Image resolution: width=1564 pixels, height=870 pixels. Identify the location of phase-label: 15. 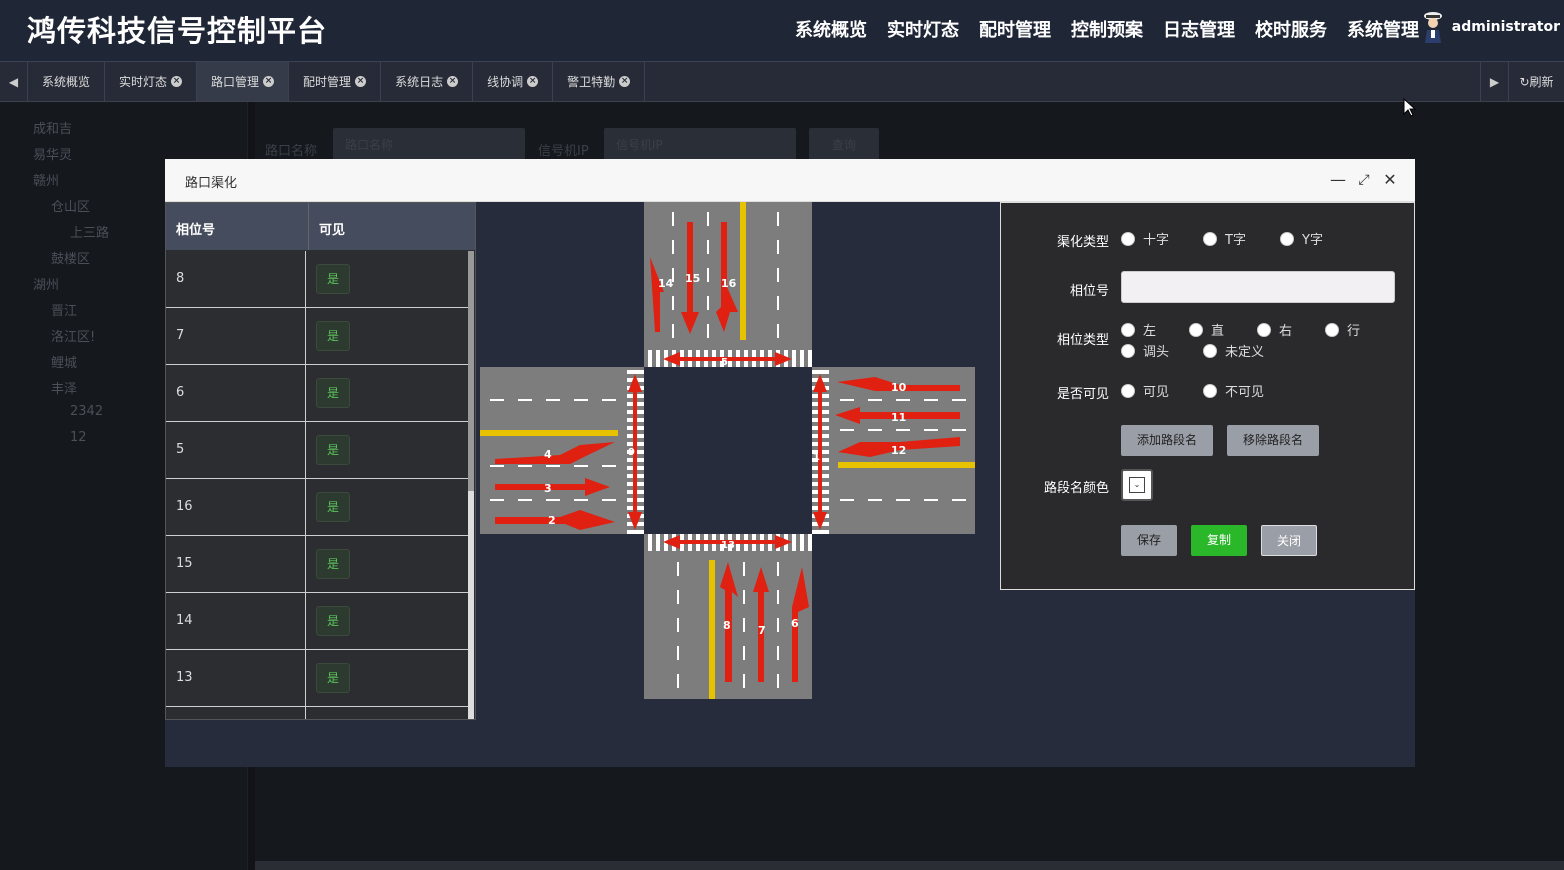
(692, 278).